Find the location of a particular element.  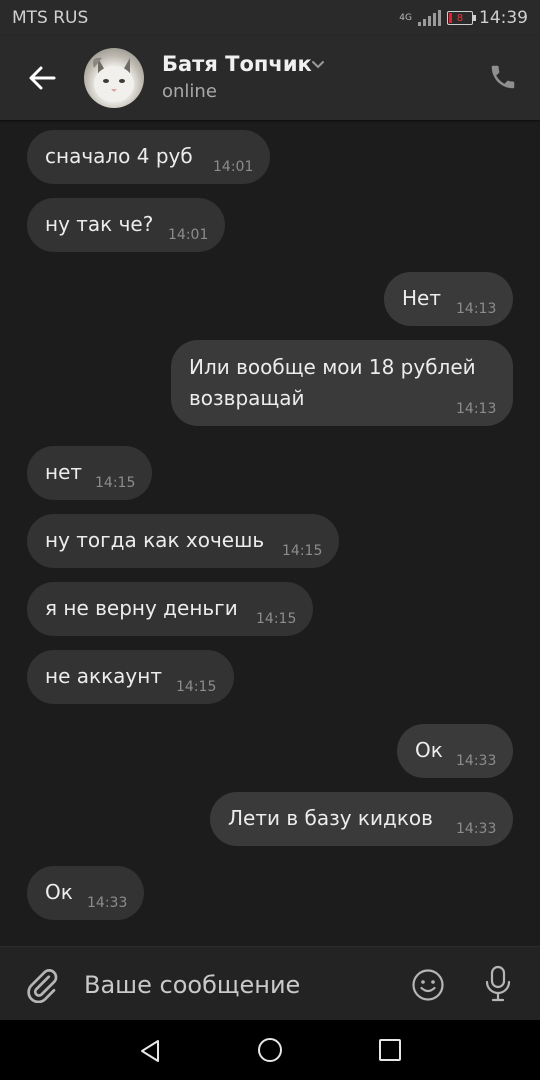

message-composer is located at coordinates (270, 983).